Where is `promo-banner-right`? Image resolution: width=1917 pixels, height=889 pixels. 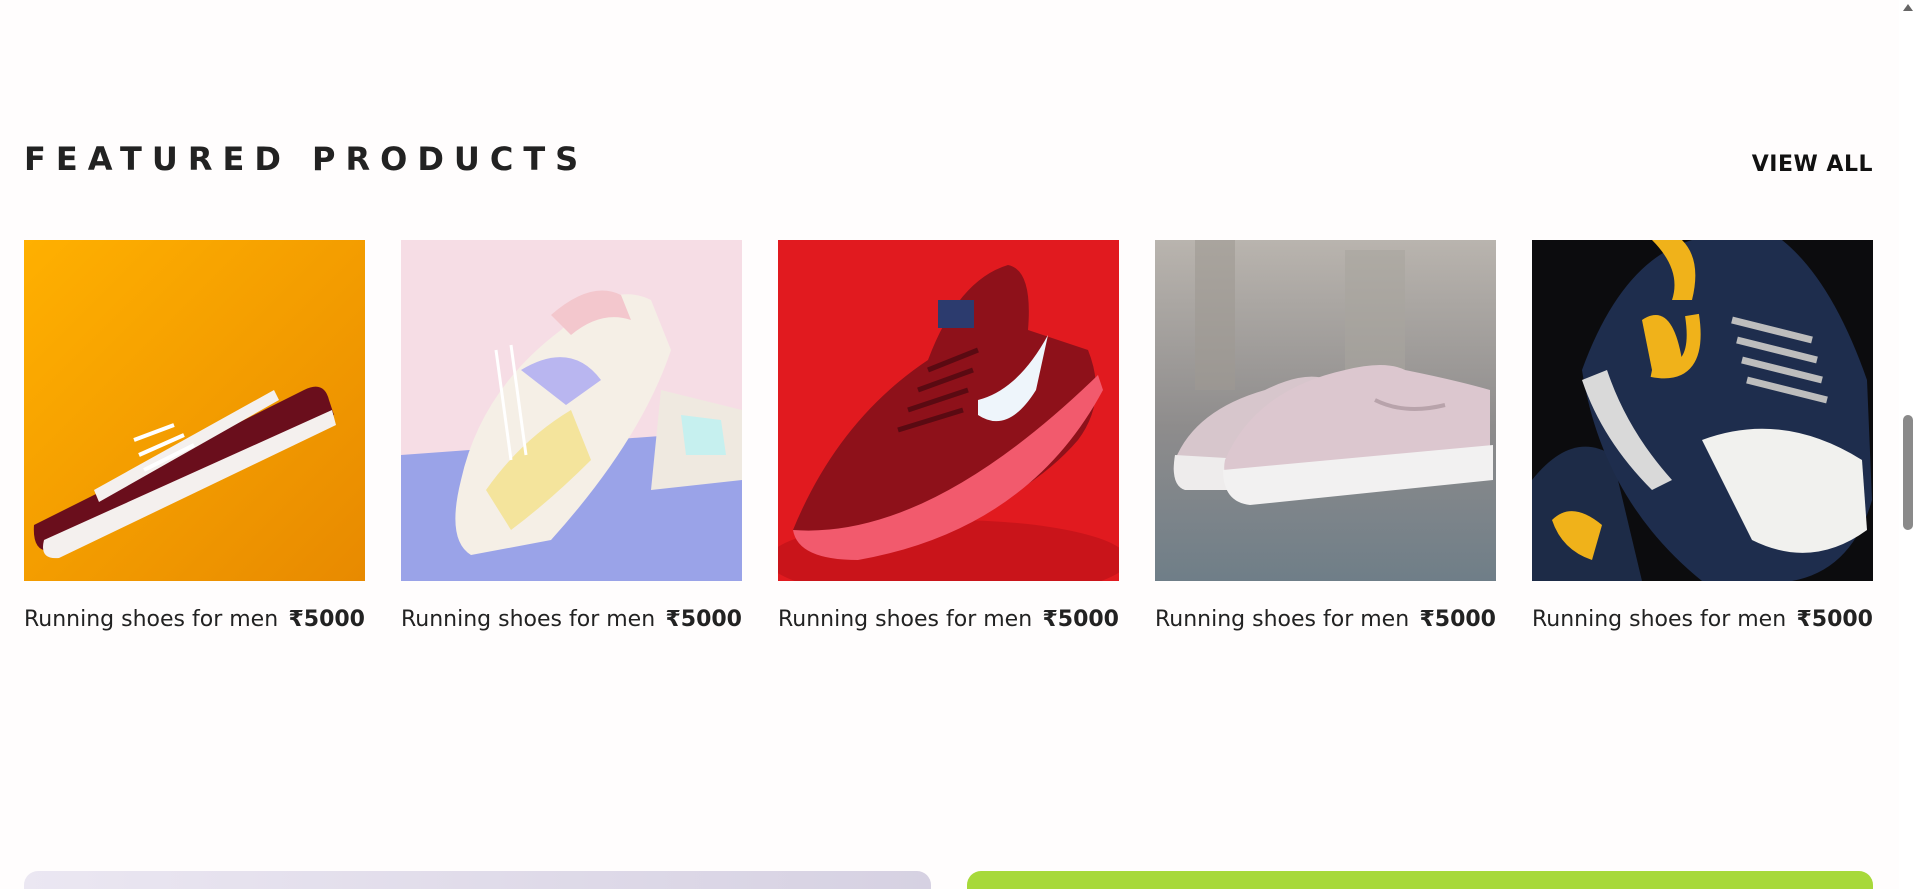
promo-banner-right is located at coordinates (1420, 880).